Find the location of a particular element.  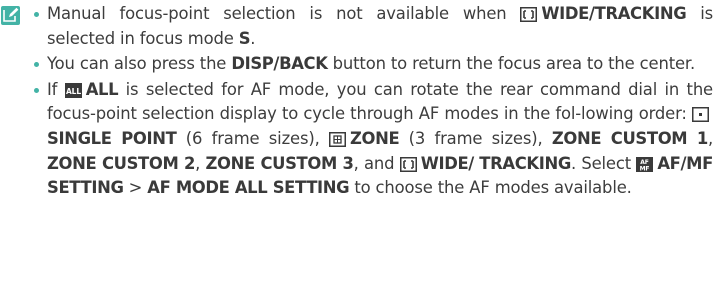

af-all-icon: ALL is located at coordinates (73, 90).